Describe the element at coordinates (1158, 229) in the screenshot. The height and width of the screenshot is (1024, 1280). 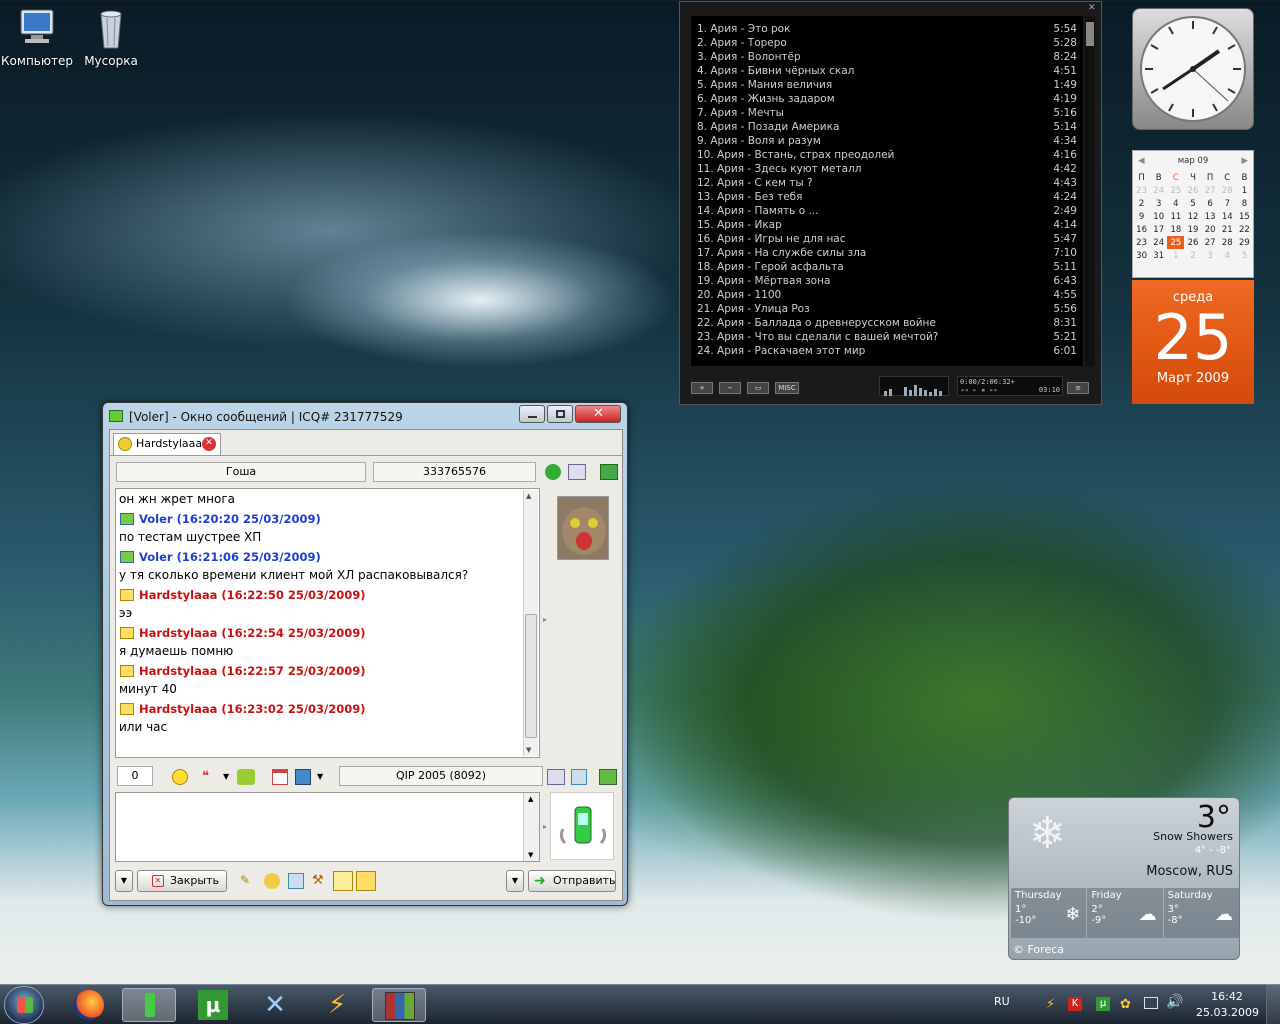
I see `calendar-day: 17` at that location.